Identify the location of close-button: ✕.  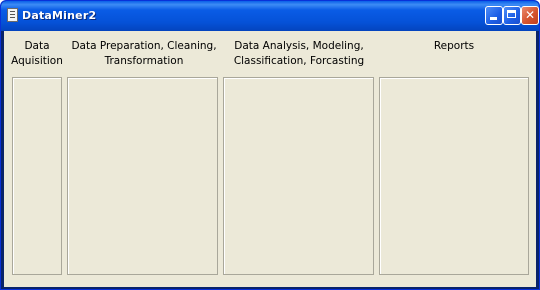
(530, 15).